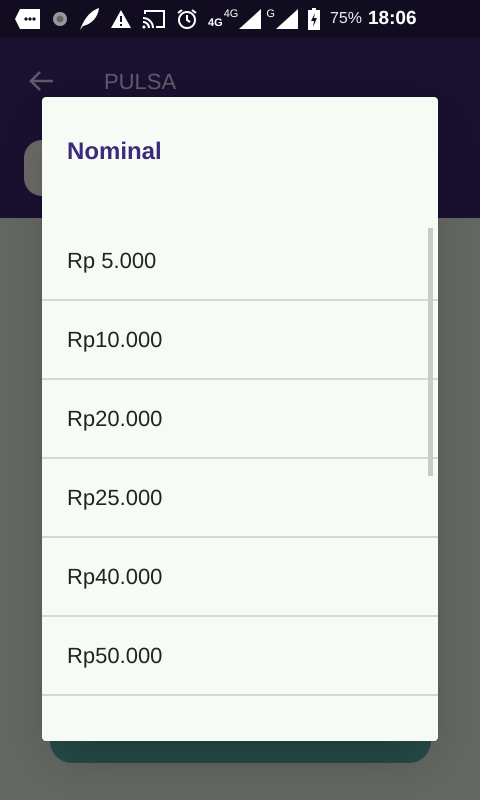  What do you see at coordinates (240, 577) in the screenshot?
I see `amount-option: Rp40.000` at bounding box center [240, 577].